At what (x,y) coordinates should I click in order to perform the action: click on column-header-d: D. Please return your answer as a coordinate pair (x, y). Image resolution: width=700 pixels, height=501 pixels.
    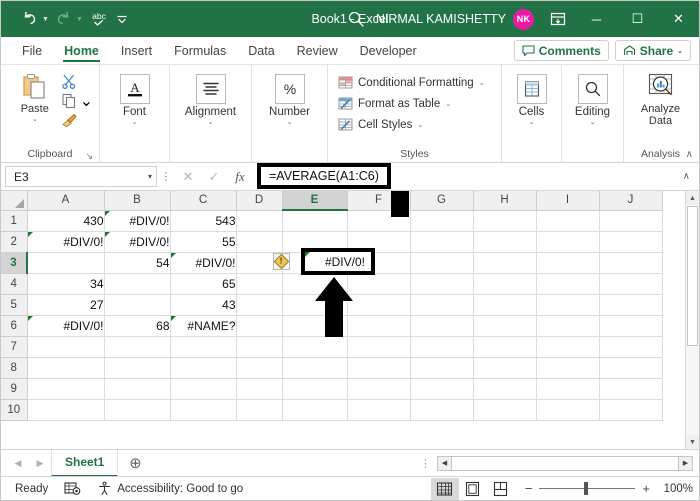
    Looking at the image, I should click on (259, 201).